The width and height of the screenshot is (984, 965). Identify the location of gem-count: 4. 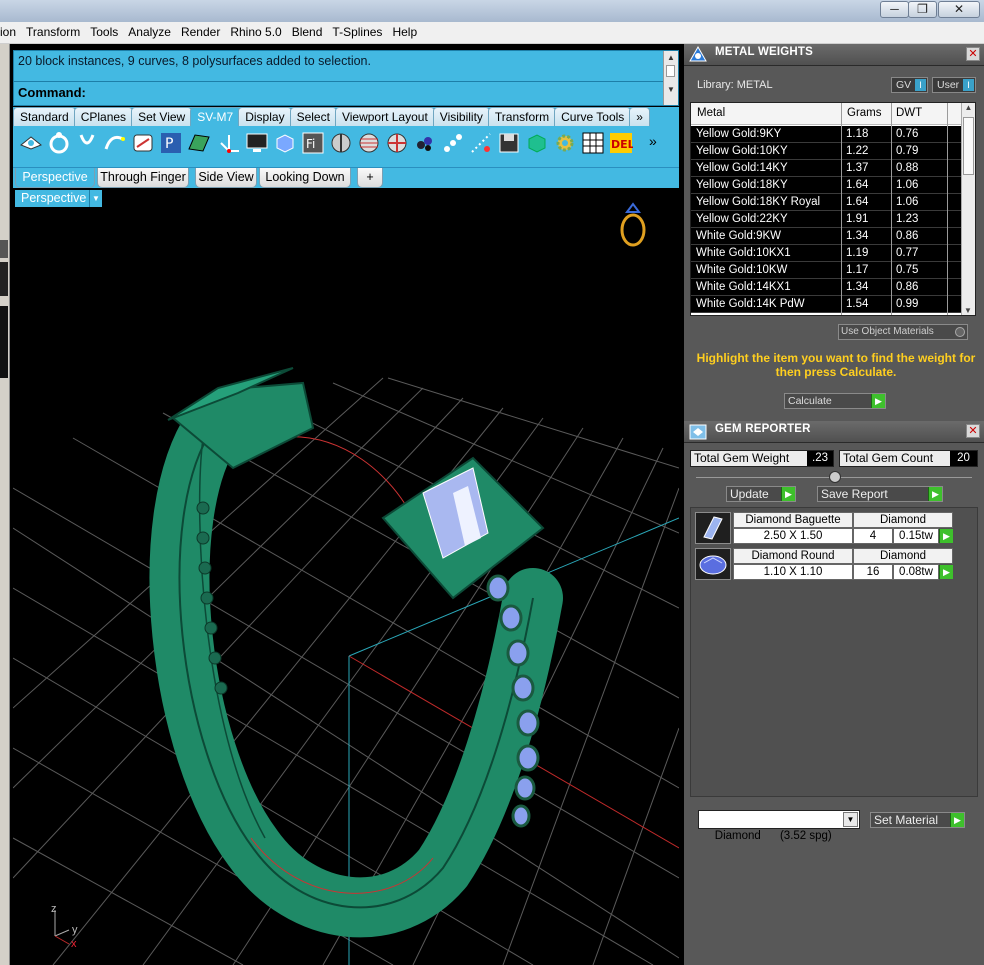
(873, 536).